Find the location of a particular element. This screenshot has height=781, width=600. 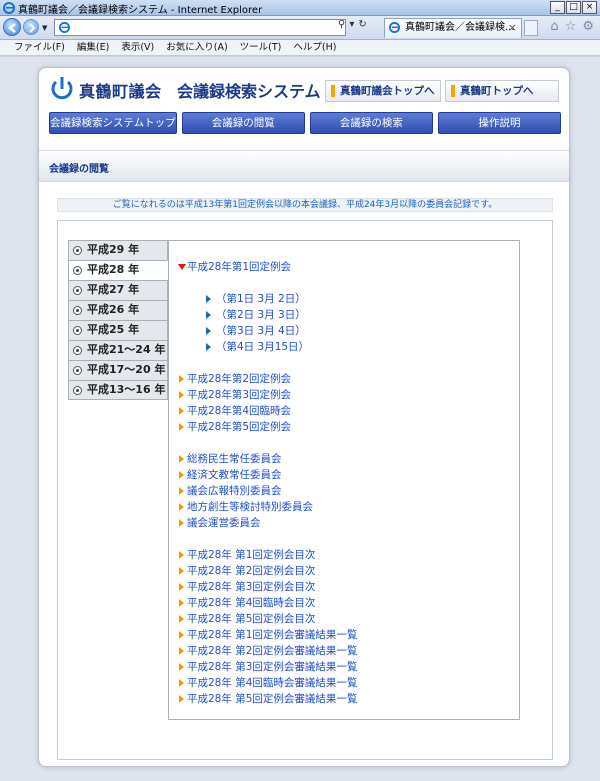

browser-navbar: ▼ ⚲ ▾ ↻ 真鶴町議会／会議録検... × ⌂ ☆ ⚙ is located at coordinates (300, 28).